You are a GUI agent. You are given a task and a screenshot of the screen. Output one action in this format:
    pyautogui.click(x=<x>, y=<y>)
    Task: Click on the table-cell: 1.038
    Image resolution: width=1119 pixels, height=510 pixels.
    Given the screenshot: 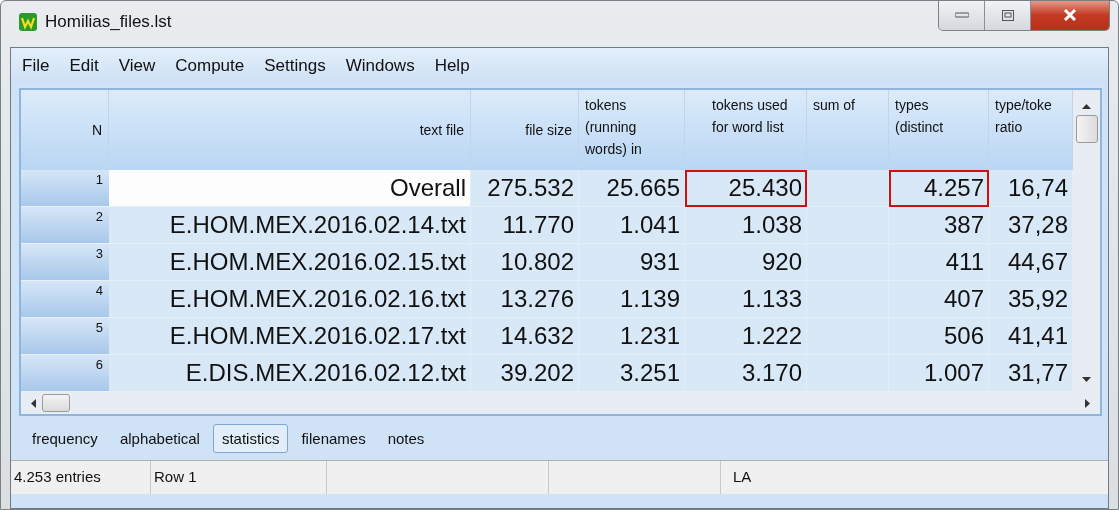 What is the action you would take?
    pyautogui.click(x=746, y=225)
    